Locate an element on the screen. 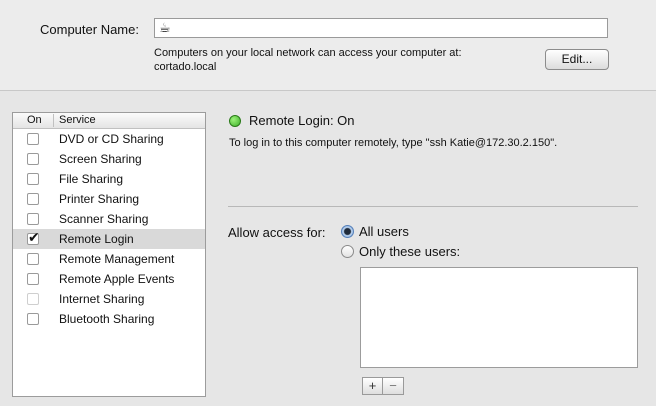 The width and height of the screenshot is (656, 406). service-row: DVD or CD Sharing is located at coordinates (109, 139).